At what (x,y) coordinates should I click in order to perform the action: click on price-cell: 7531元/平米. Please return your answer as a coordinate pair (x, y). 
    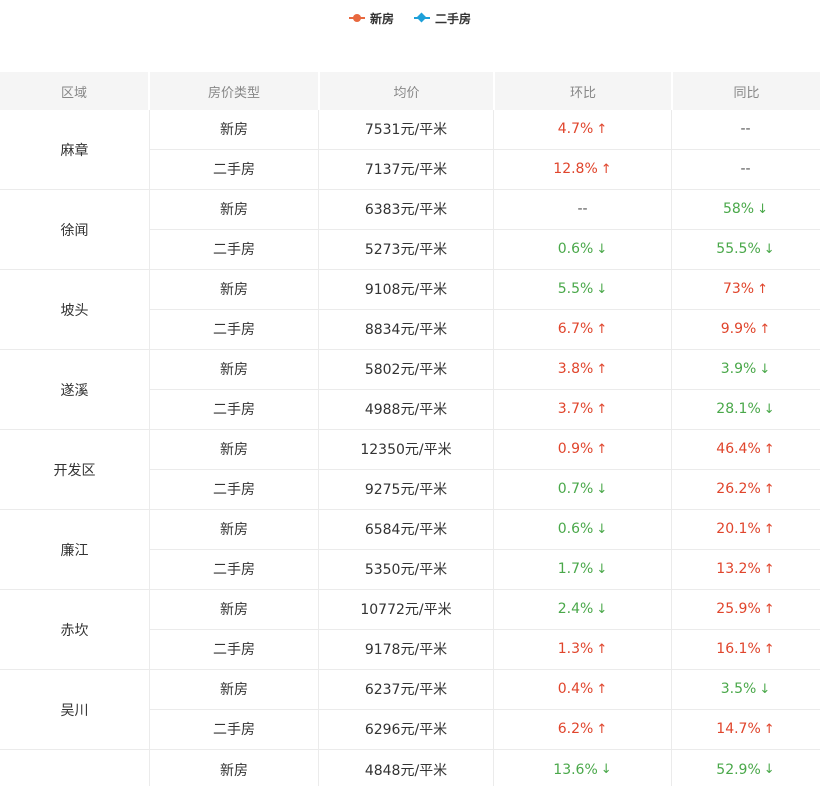
    Looking at the image, I should click on (406, 129).